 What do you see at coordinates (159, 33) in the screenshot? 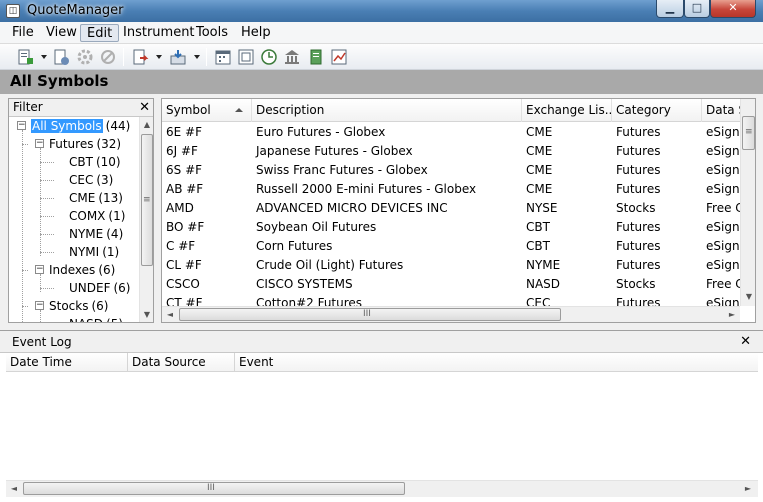
I see `menu-instrument: Instrument` at bounding box center [159, 33].